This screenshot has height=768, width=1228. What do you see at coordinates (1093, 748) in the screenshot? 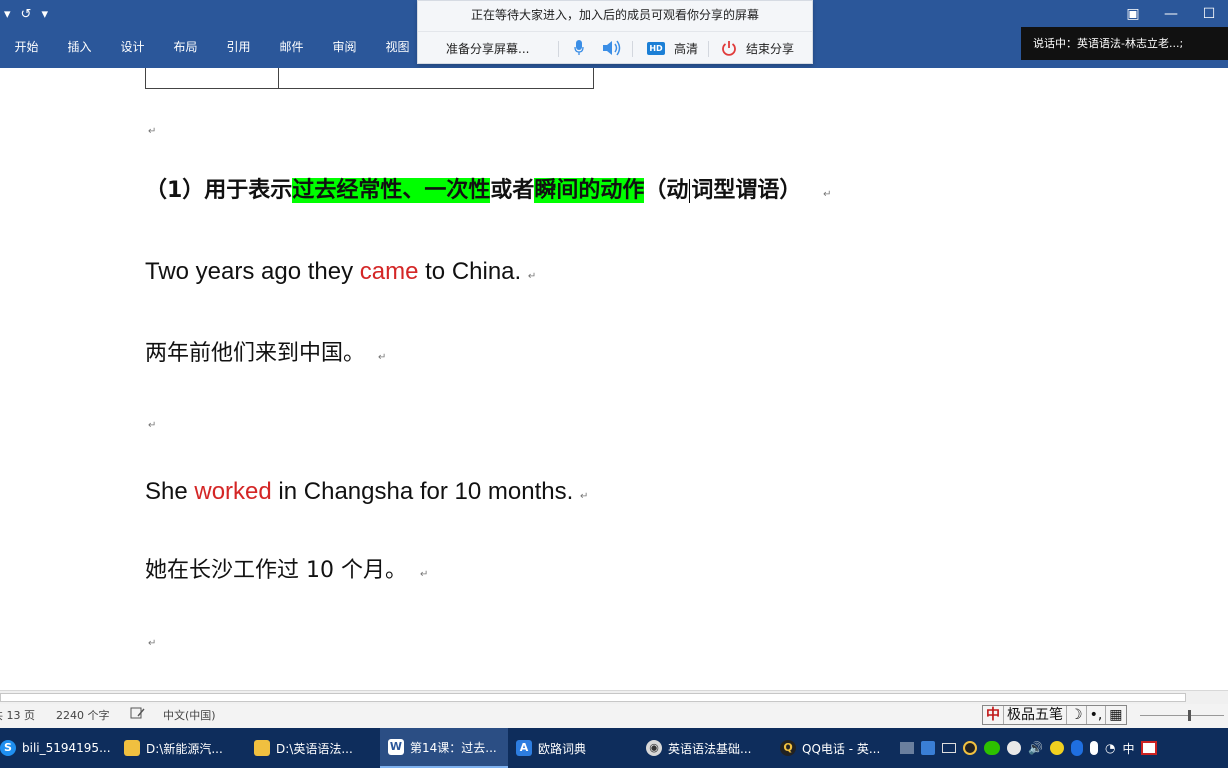
I see `microphone-tray-icon` at bounding box center [1093, 748].